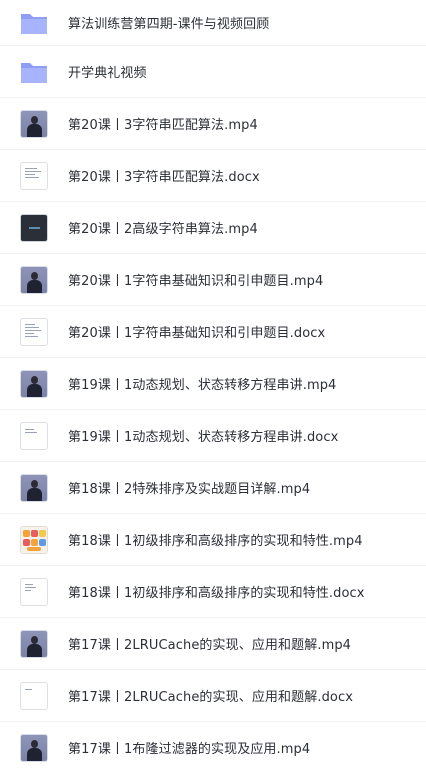 The width and height of the screenshot is (426, 771). I want to click on file-name: 第17课丨2LRUCache的实现、应用和题解.docx, so click(211, 697).